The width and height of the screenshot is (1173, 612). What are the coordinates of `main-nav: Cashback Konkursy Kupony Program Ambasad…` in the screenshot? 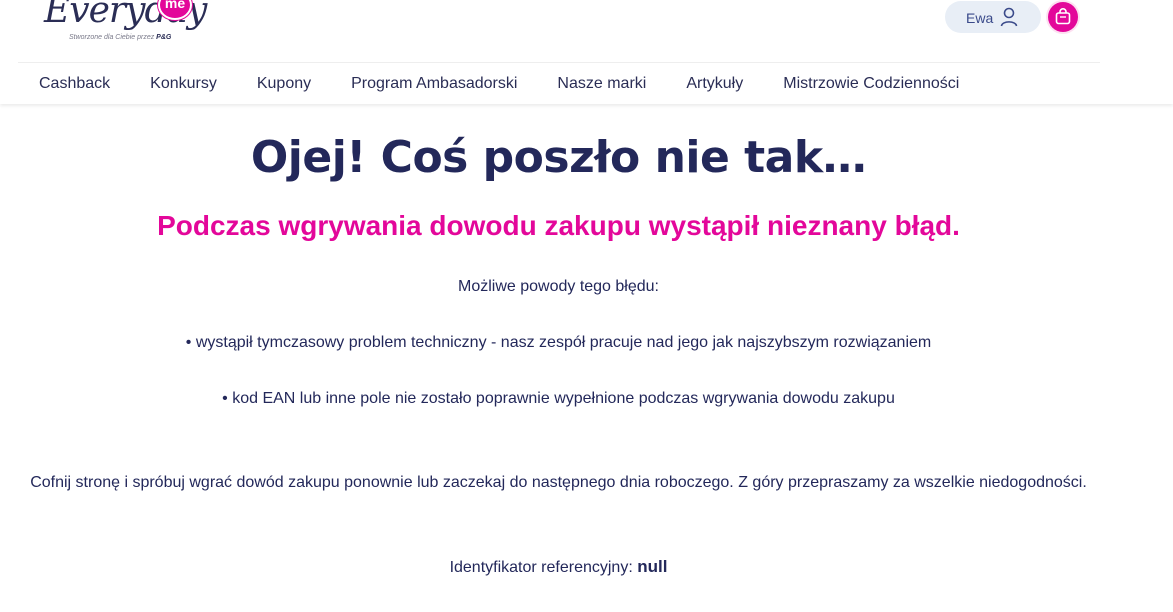 It's located at (499, 84).